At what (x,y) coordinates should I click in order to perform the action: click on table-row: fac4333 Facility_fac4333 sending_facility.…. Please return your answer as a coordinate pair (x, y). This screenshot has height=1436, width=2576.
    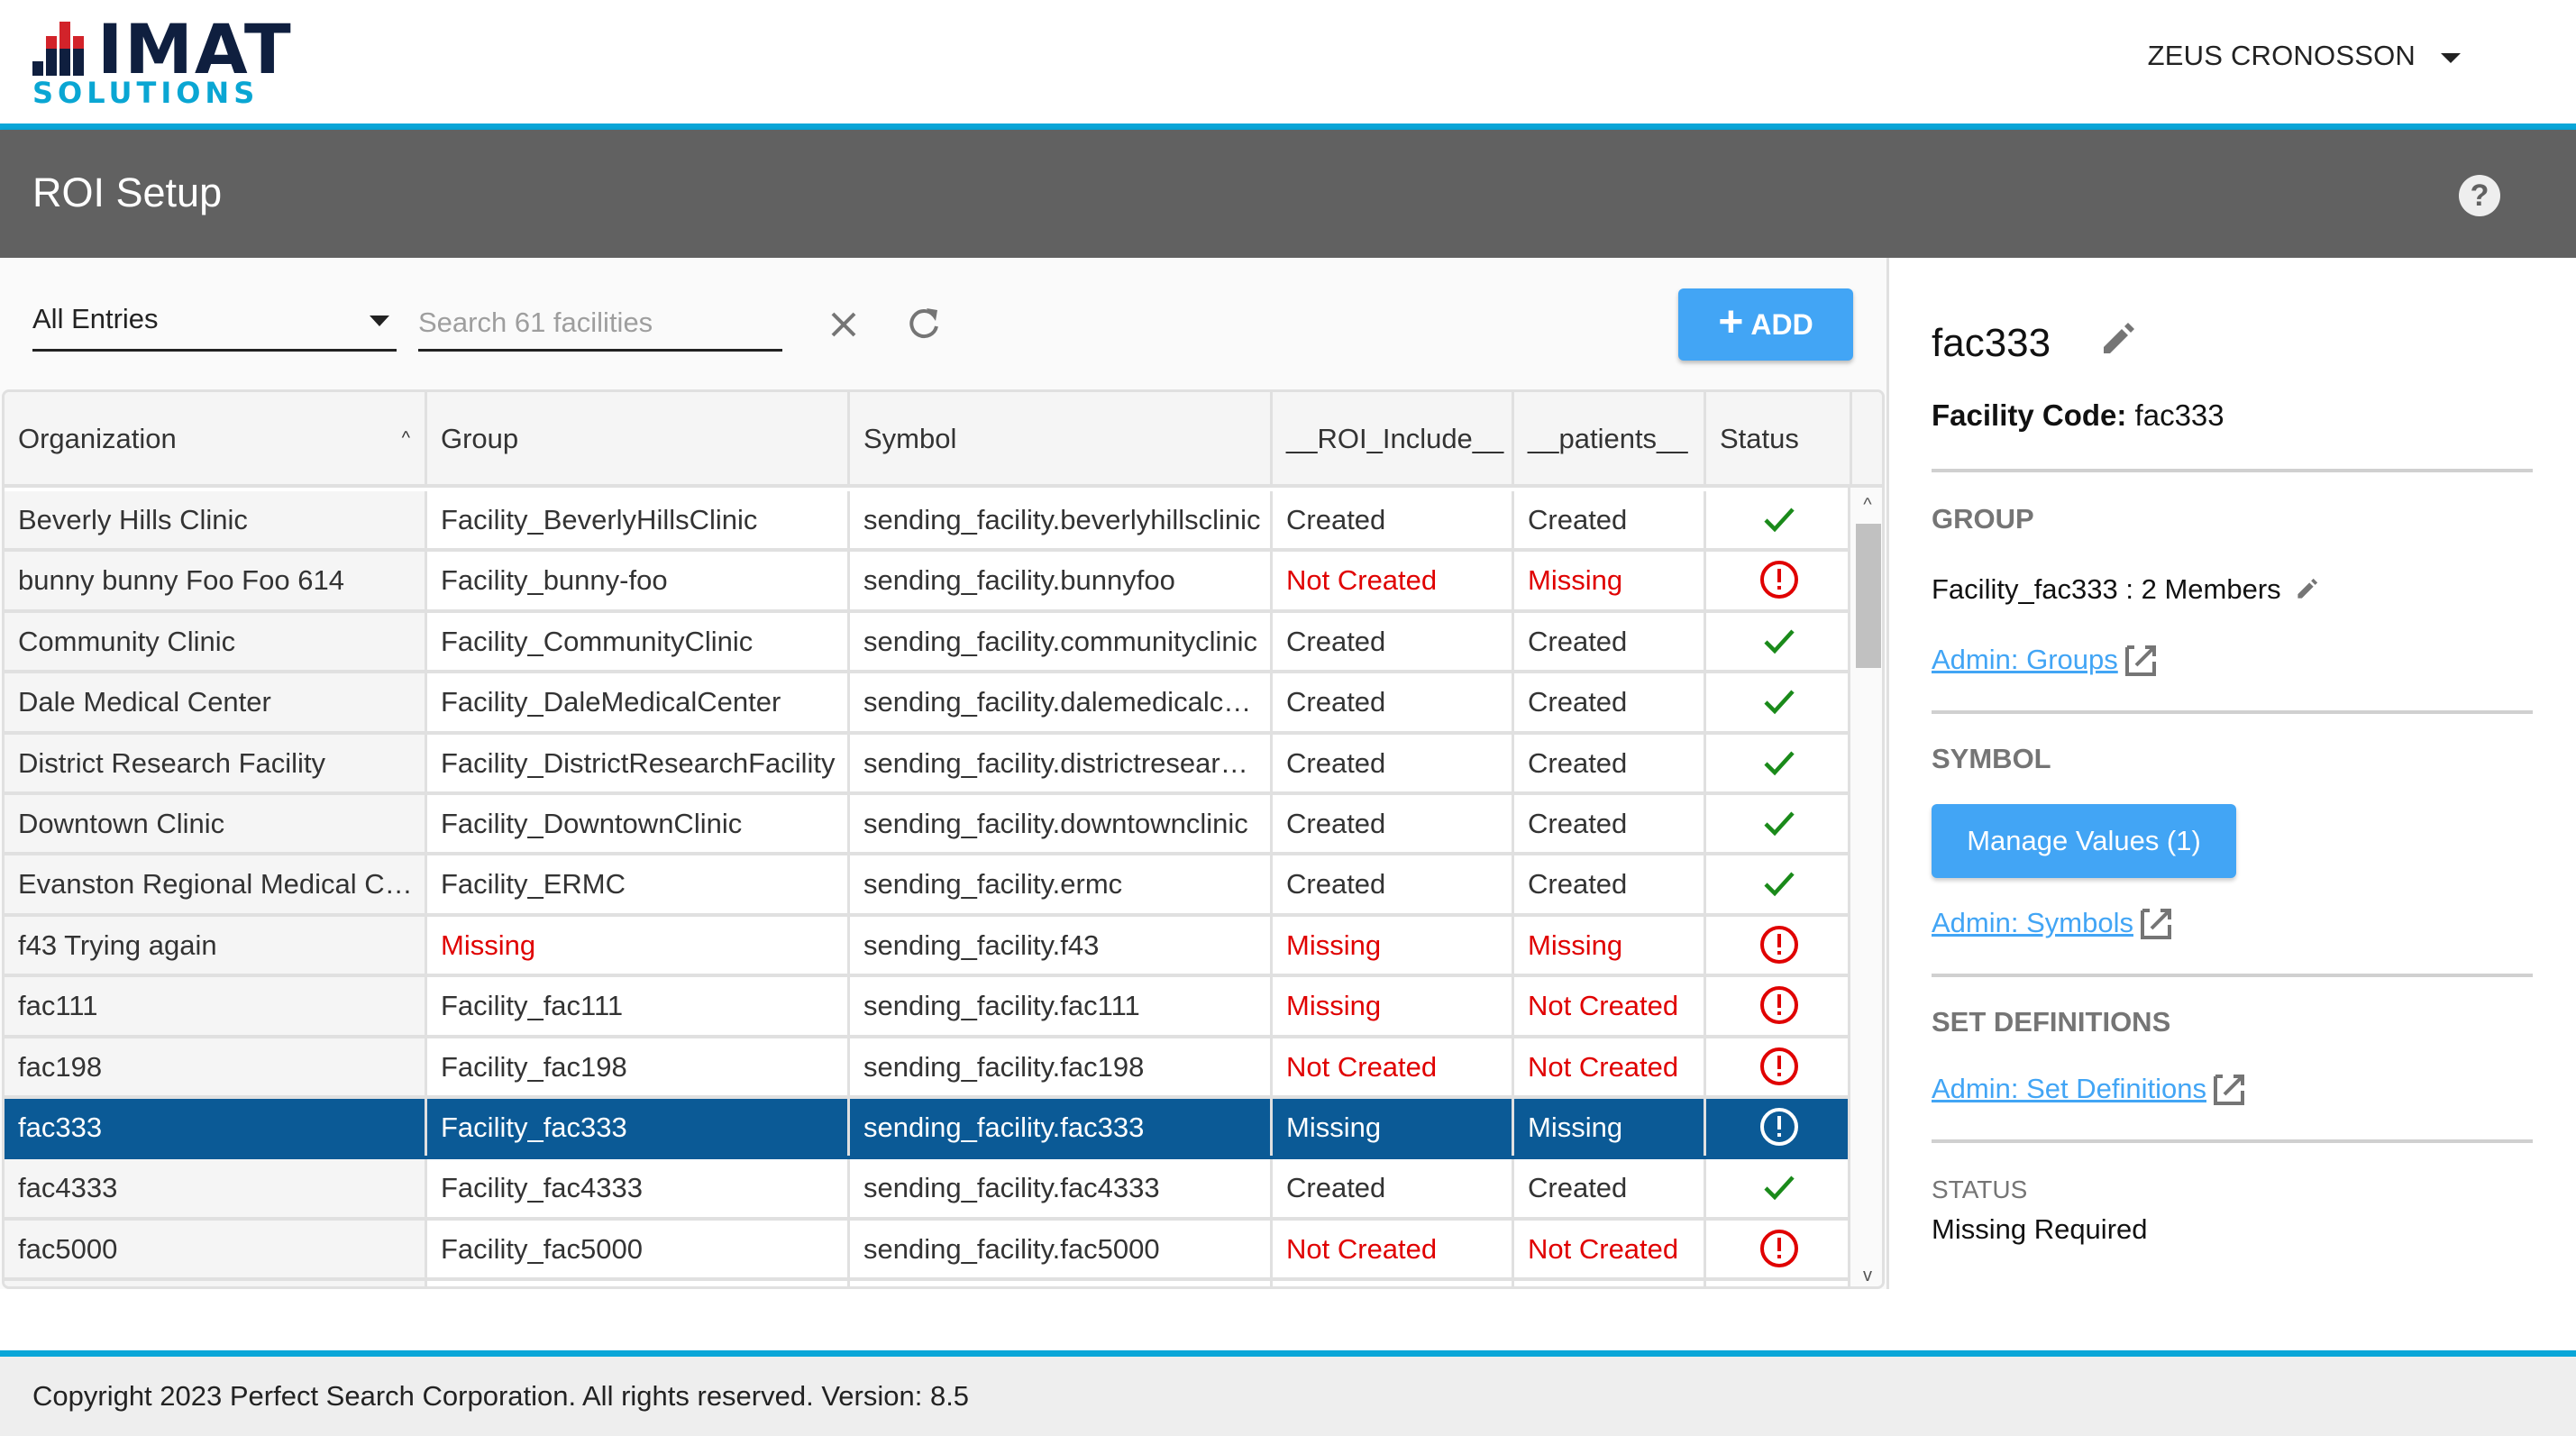
    Looking at the image, I should click on (928, 1190).